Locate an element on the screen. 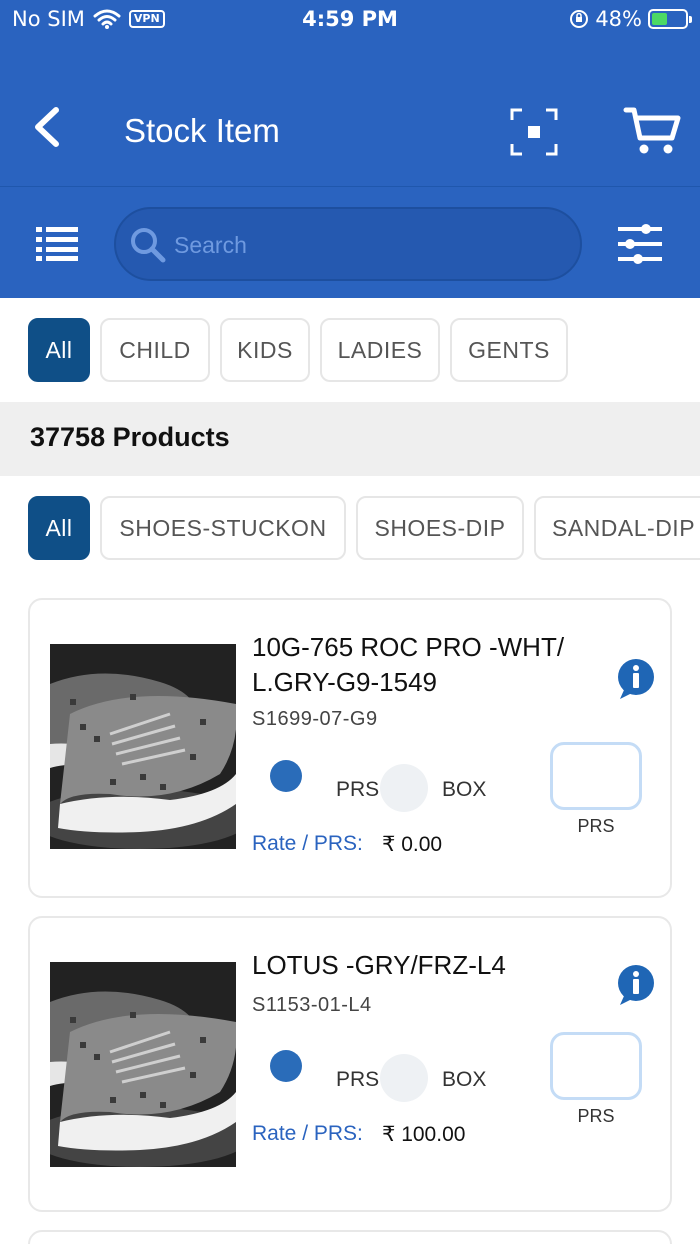  product-code: S1699-07-G9 is located at coordinates (315, 719).